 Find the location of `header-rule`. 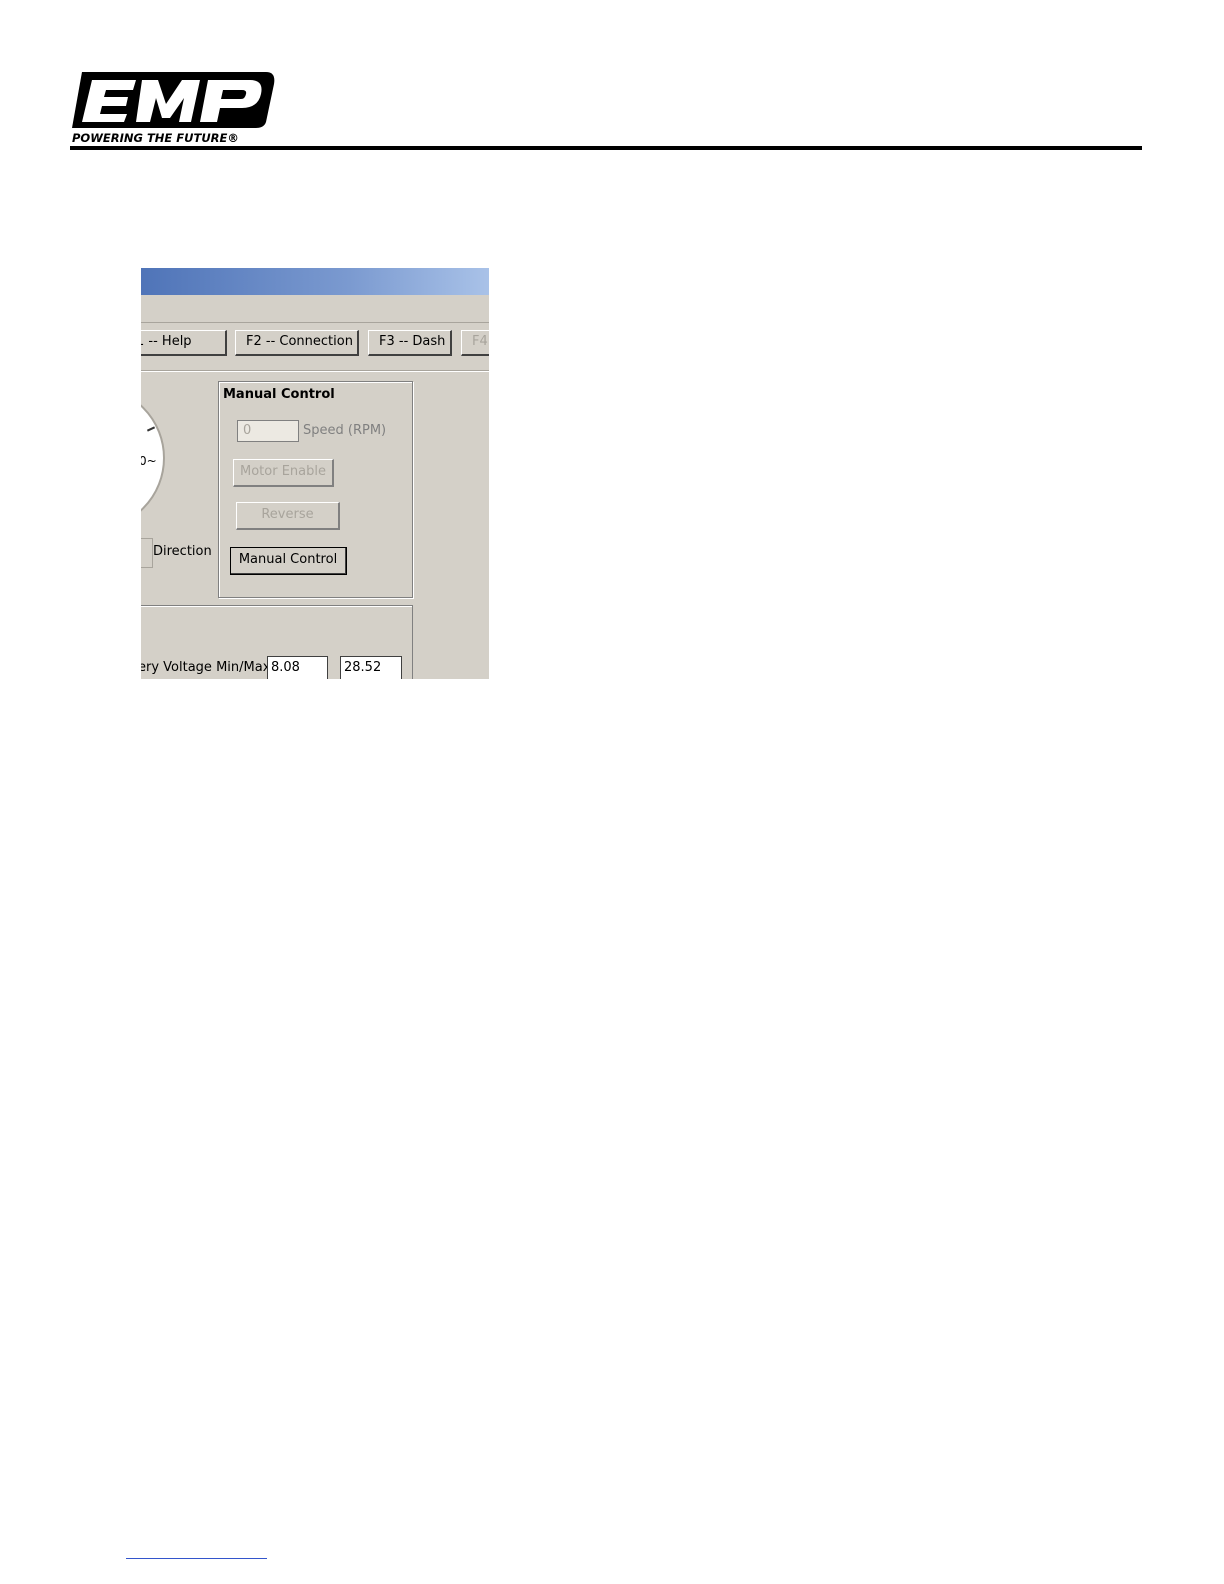

header-rule is located at coordinates (606, 148).